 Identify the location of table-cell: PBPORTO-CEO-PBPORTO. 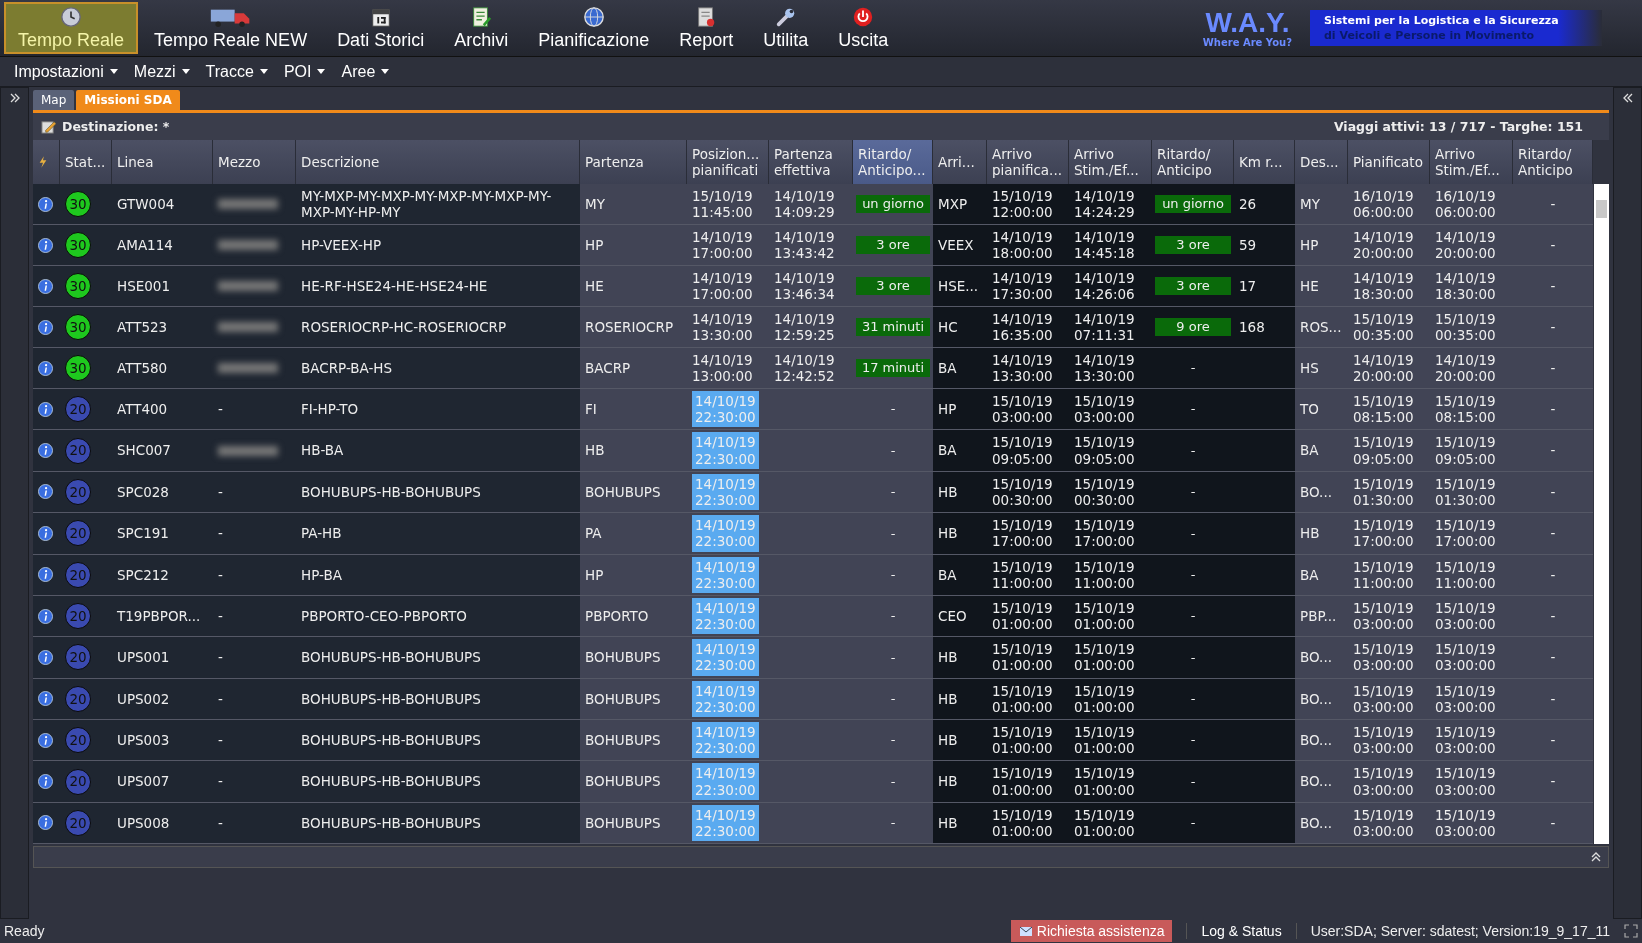
(438, 616).